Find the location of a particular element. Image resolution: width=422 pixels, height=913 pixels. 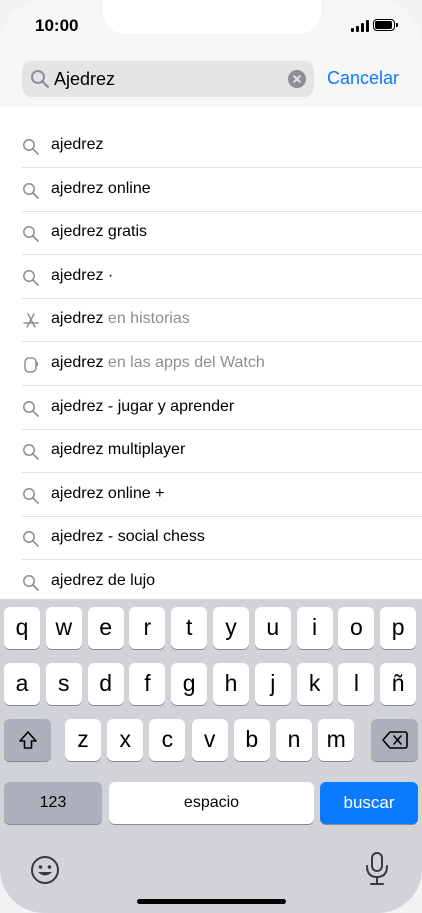

suggestion-query: ajedrez gratis is located at coordinates (99, 232).